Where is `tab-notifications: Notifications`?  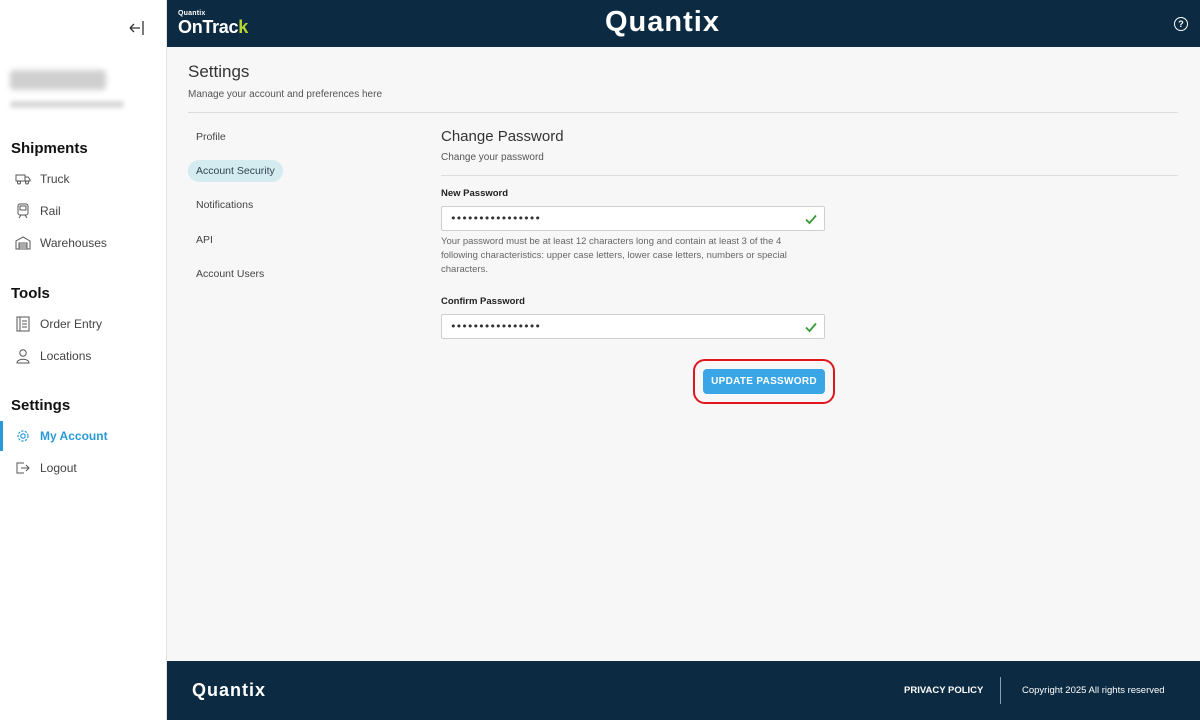 tab-notifications: Notifications is located at coordinates (224, 205).